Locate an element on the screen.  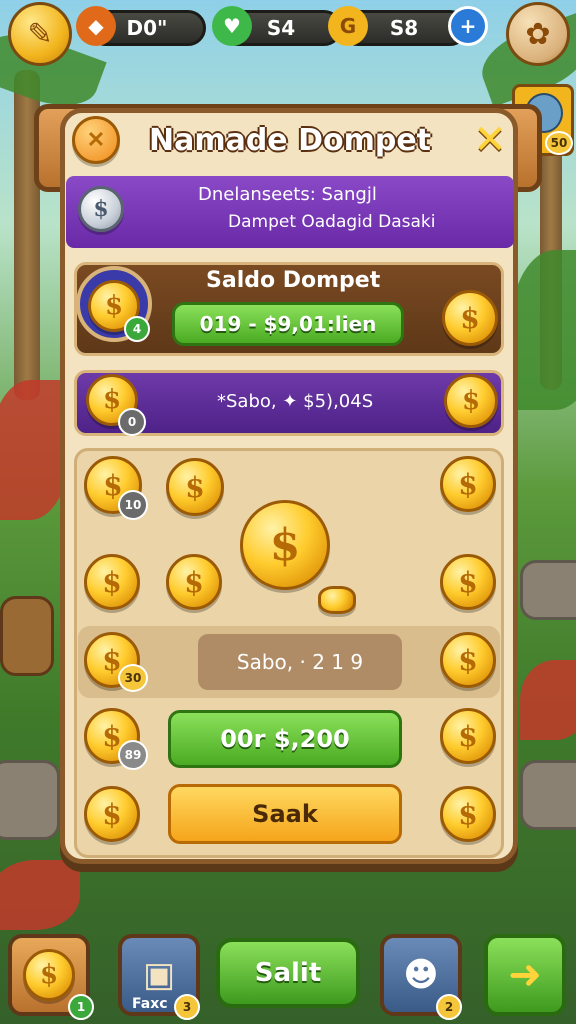
gem-icon: ♥ is located at coordinates (232, 26).